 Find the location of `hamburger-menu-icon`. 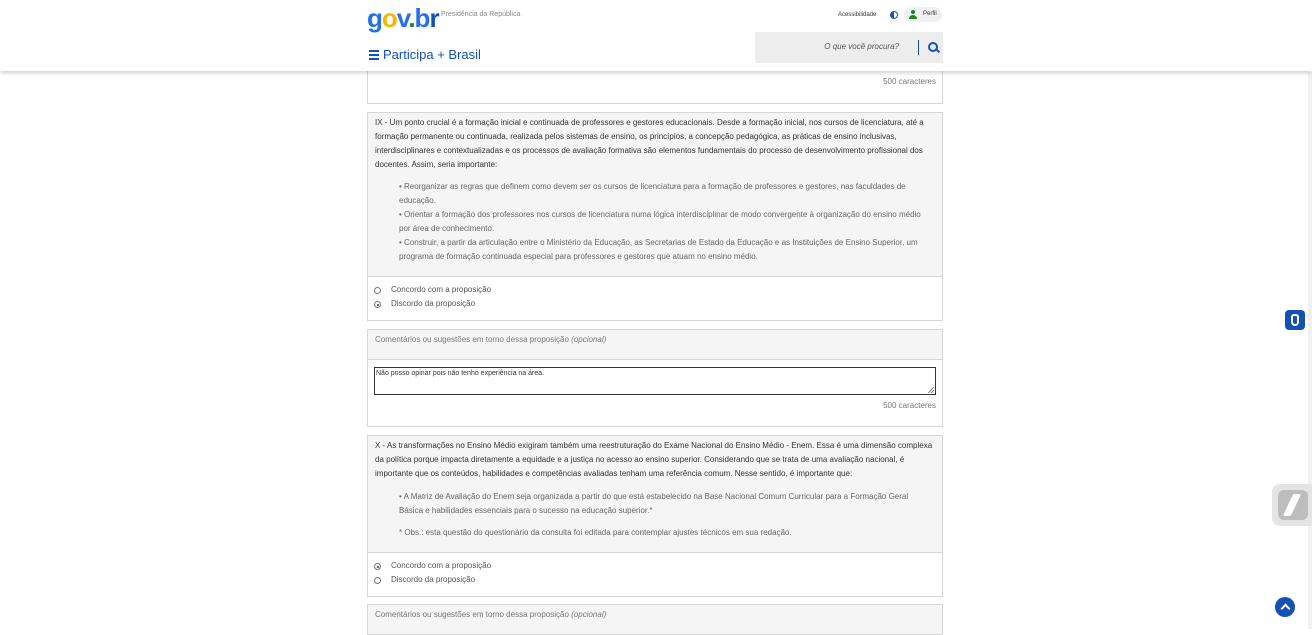

hamburger-menu-icon is located at coordinates (374, 55).